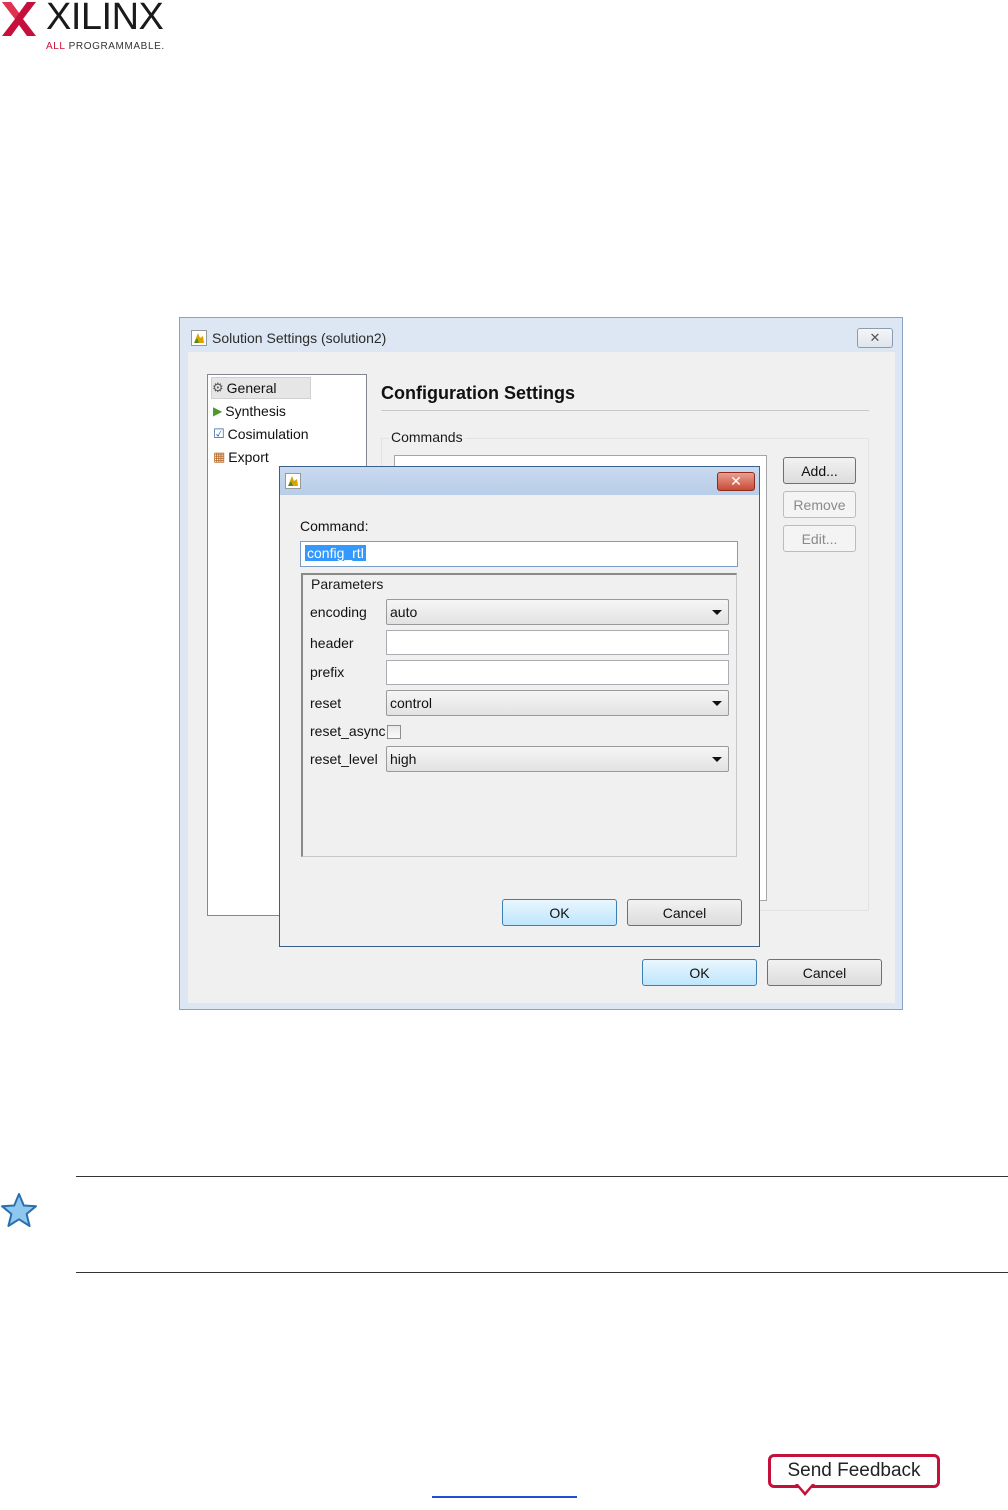 Image resolution: width=1008 pixels, height=1510 pixels. What do you see at coordinates (218, 411) in the screenshot?
I see `play-icon: ▶` at bounding box center [218, 411].